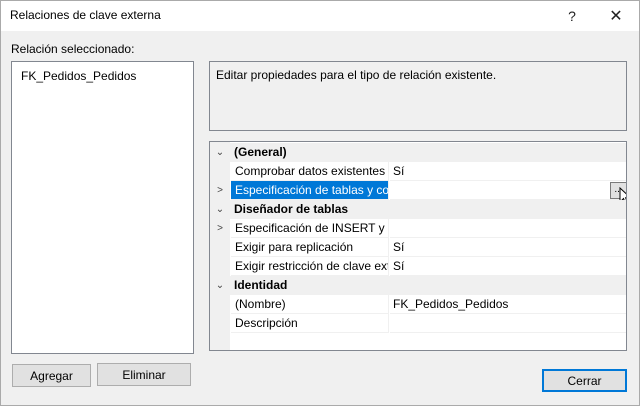 This screenshot has height=406, width=640. Describe the element at coordinates (310, 304) in the screenshot. I see `property-name: (Nombre)` at that location.